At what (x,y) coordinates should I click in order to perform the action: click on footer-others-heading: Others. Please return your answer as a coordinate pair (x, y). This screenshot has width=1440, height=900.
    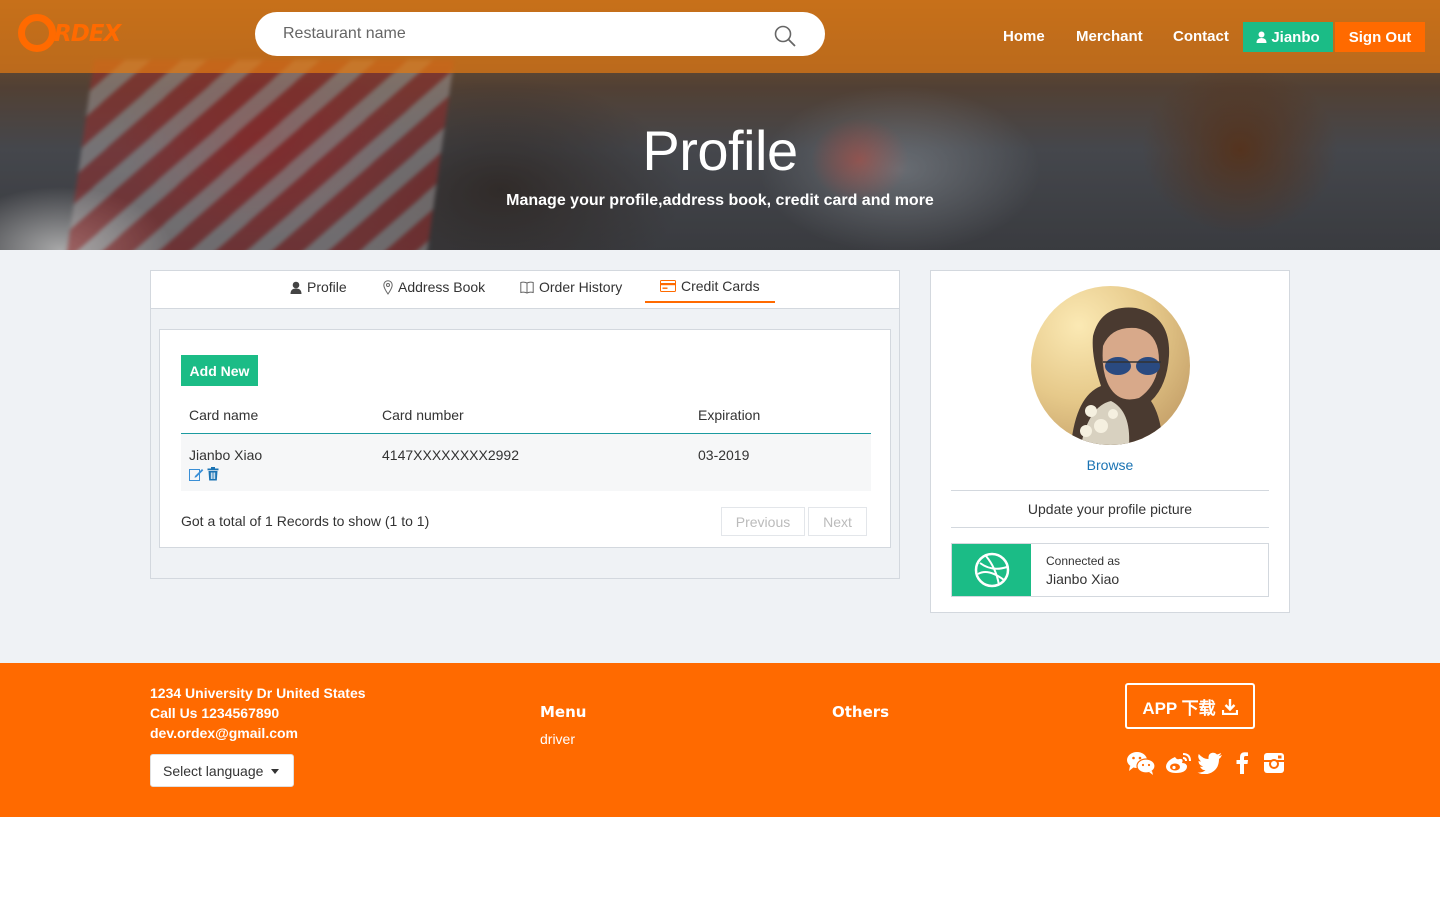
    Looking at the image, I should click on (861, 712).